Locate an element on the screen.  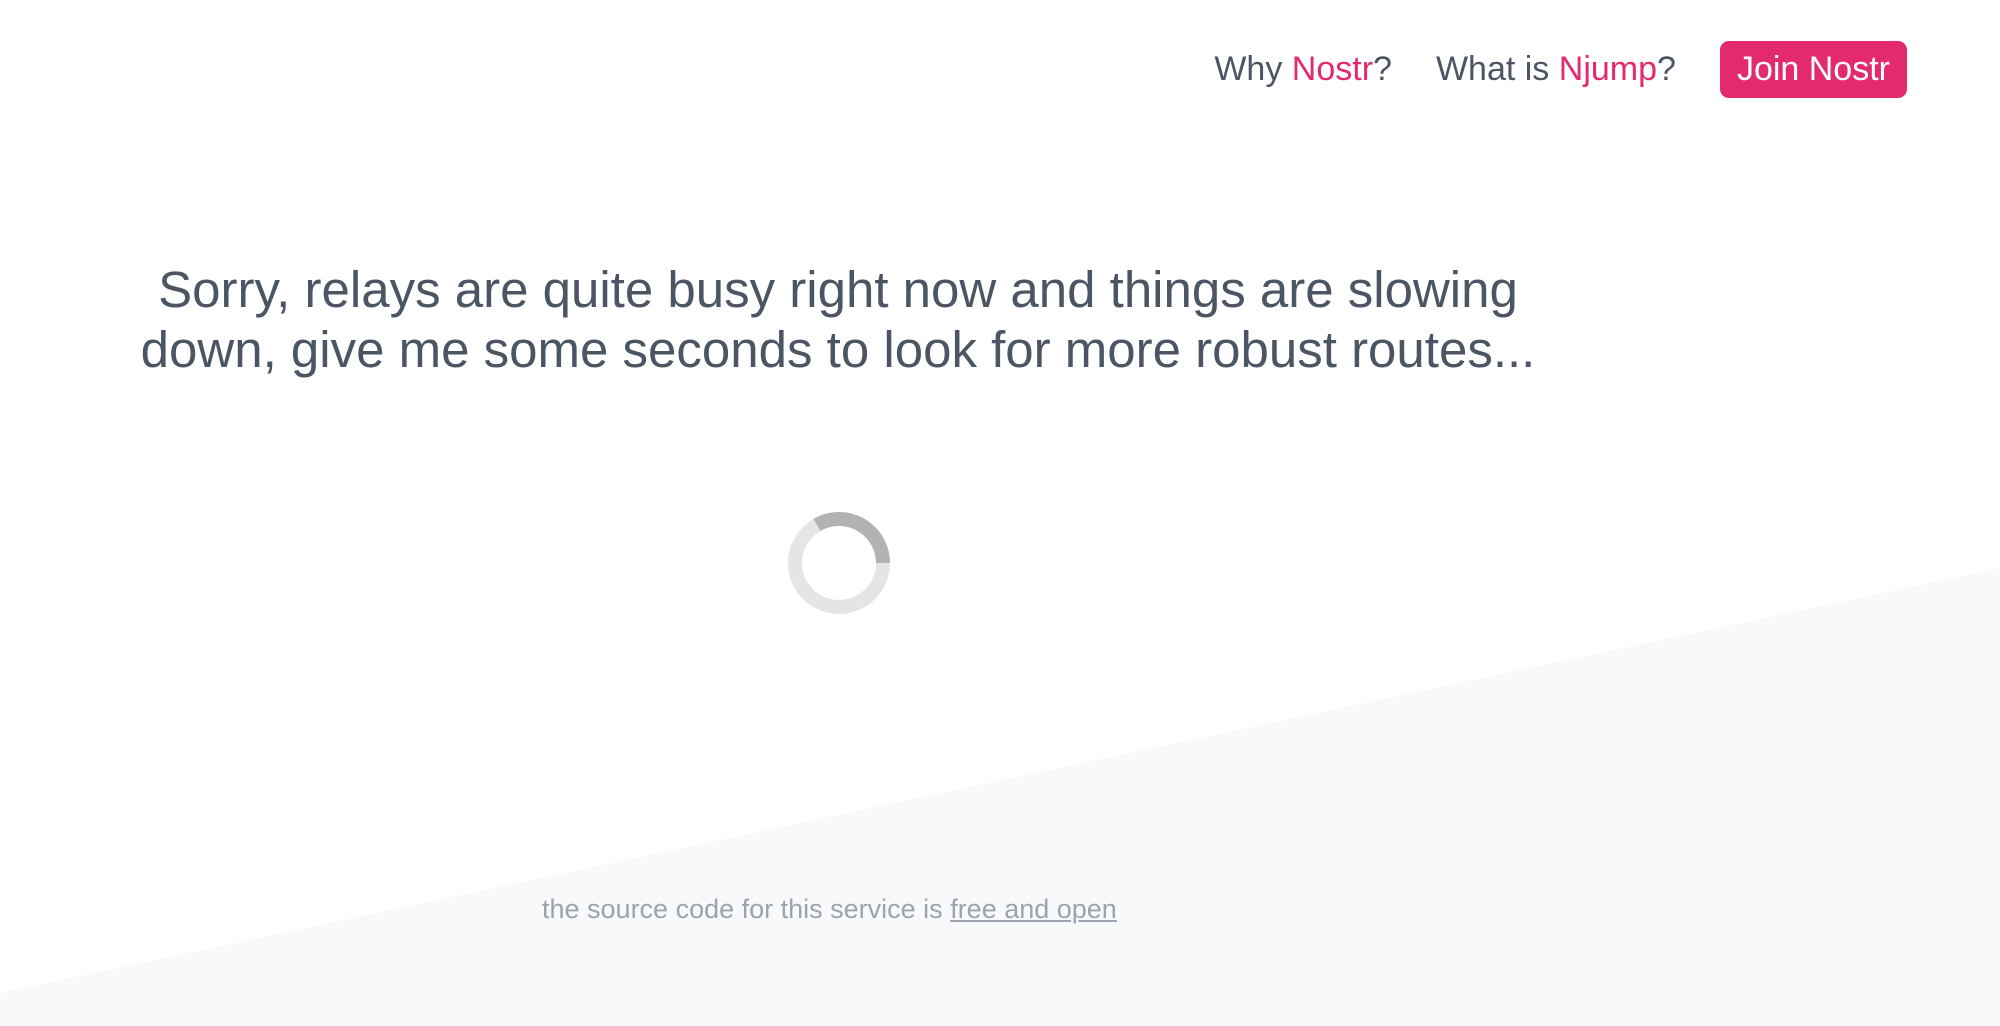
spinner-arc is located at coordinates (851, 538).